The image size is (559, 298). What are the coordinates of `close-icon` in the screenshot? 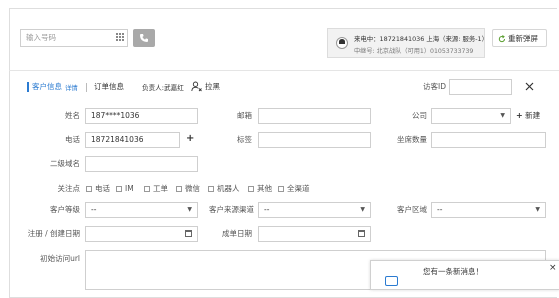 It's located at (529, 86).